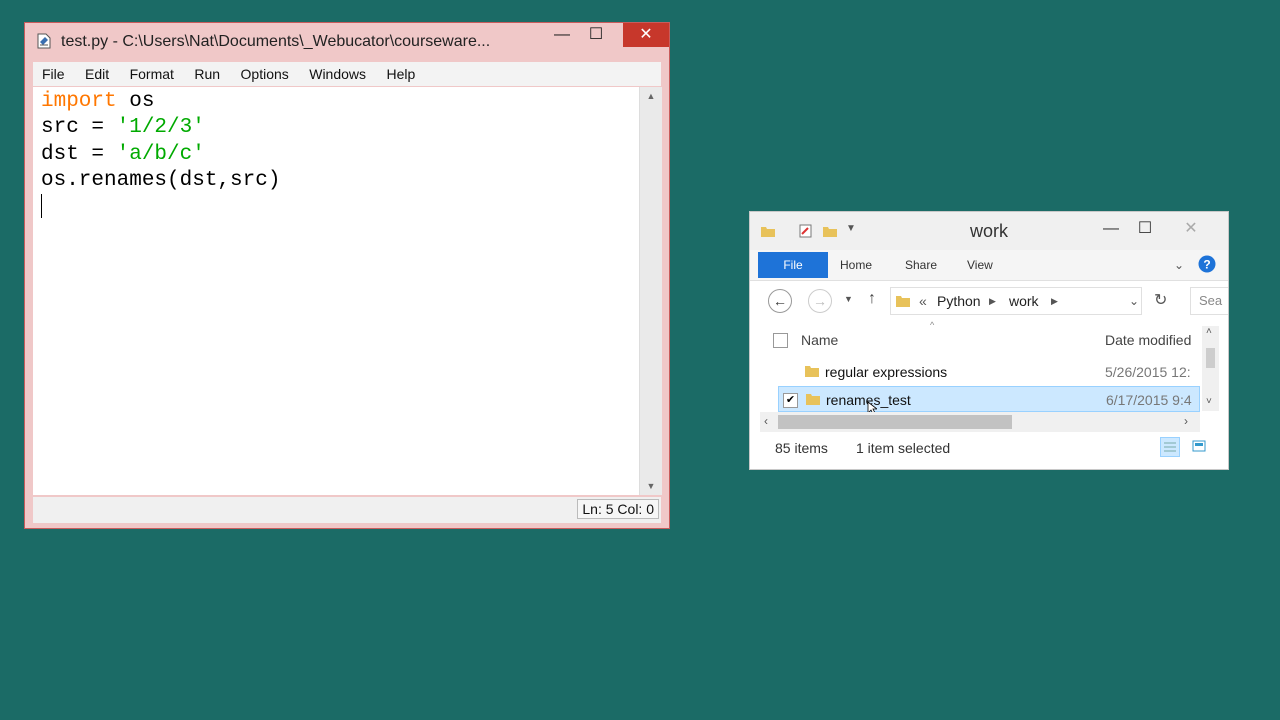  What do you see at coordinates (161, 180) in the screenshot?
I see `code-line-4: os.renames(dst,src)` at bounding box center [161, 180].